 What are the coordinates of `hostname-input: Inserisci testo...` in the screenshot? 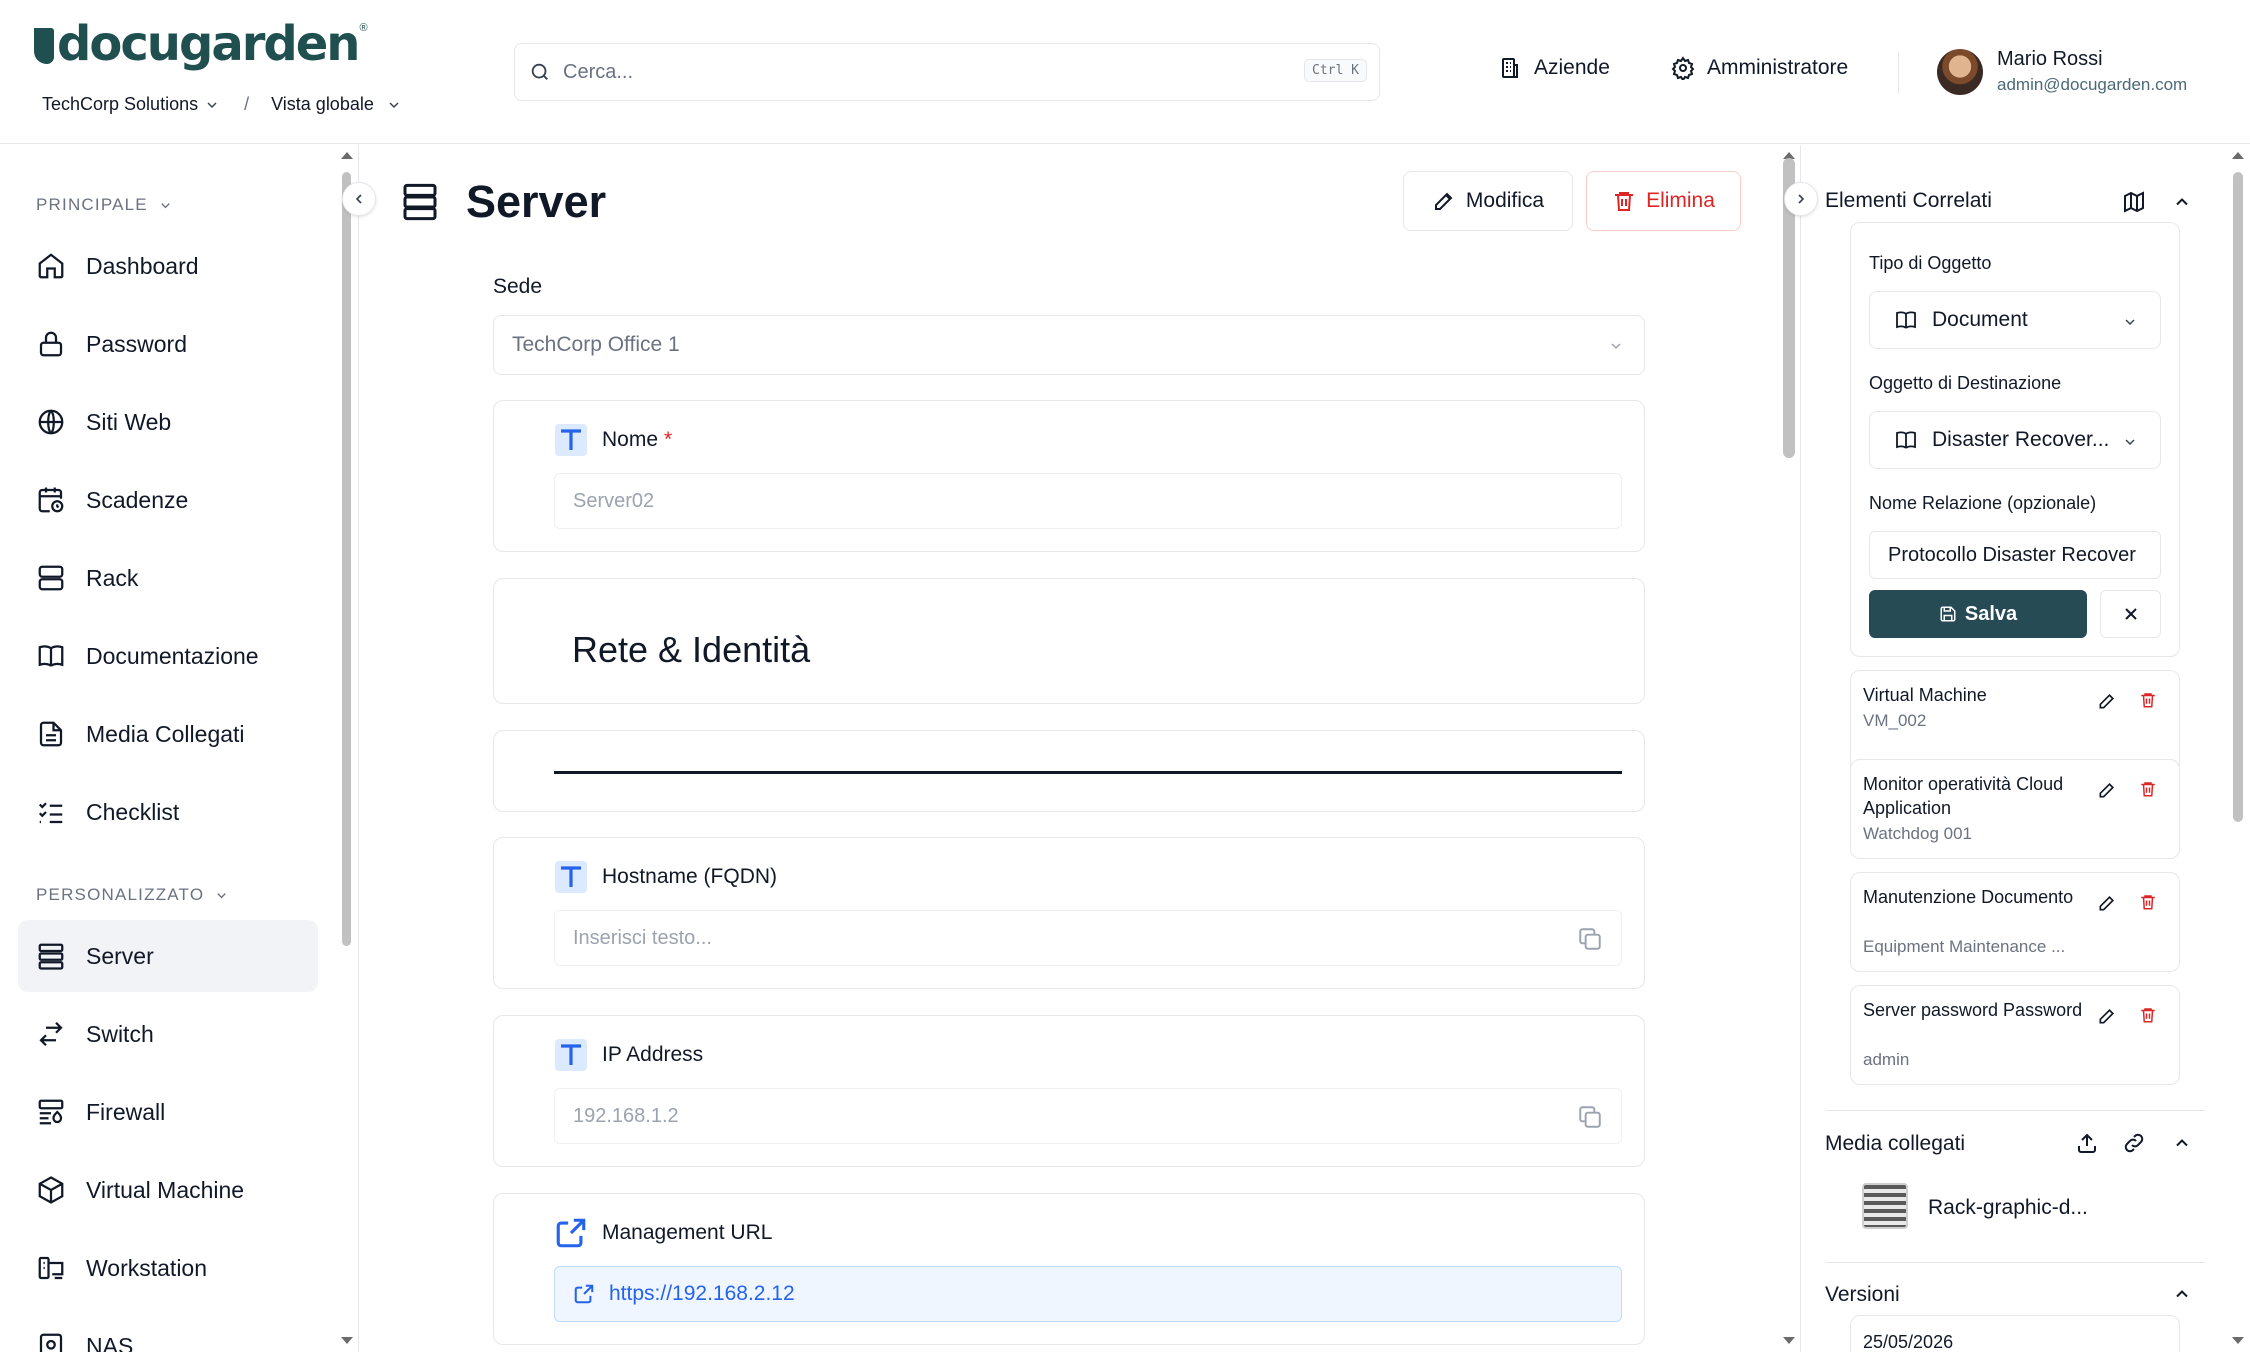 It's located at (1088, 938).